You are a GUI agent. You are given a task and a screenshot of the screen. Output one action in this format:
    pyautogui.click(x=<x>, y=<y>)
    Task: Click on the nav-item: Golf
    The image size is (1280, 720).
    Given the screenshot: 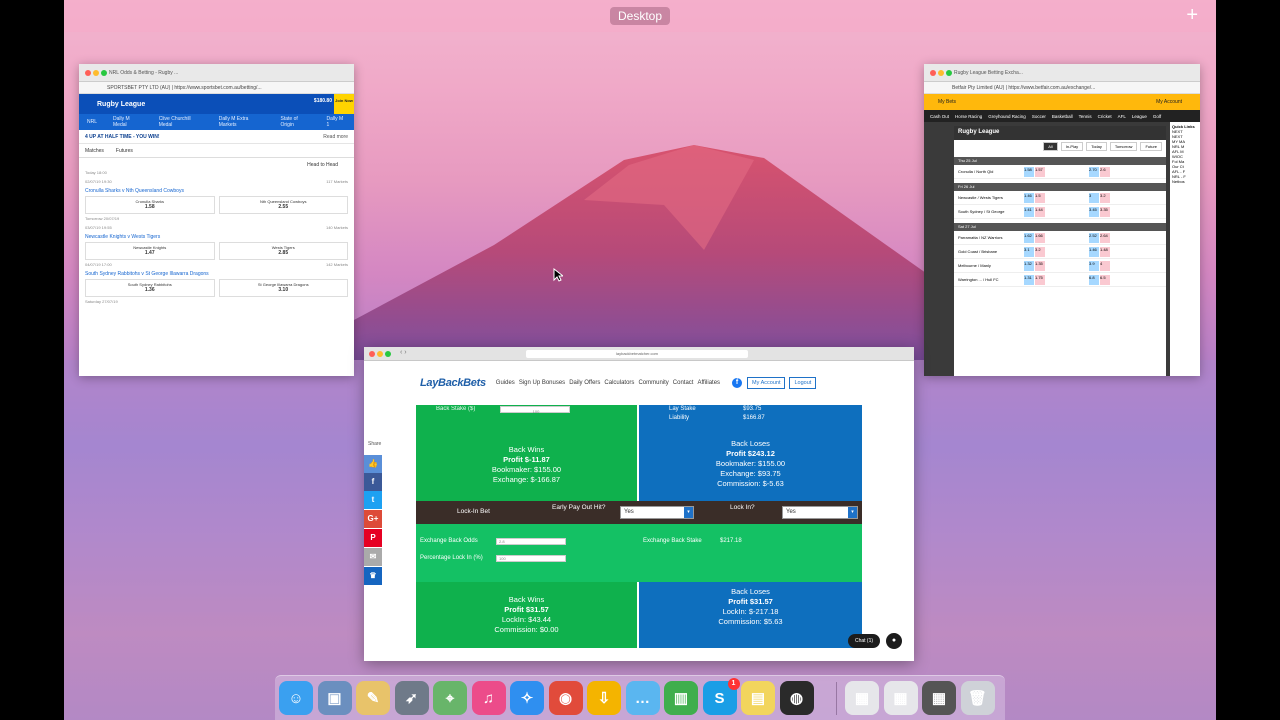 What is the action you would take?
    pyautogui.click(x=1157, y=116)
    